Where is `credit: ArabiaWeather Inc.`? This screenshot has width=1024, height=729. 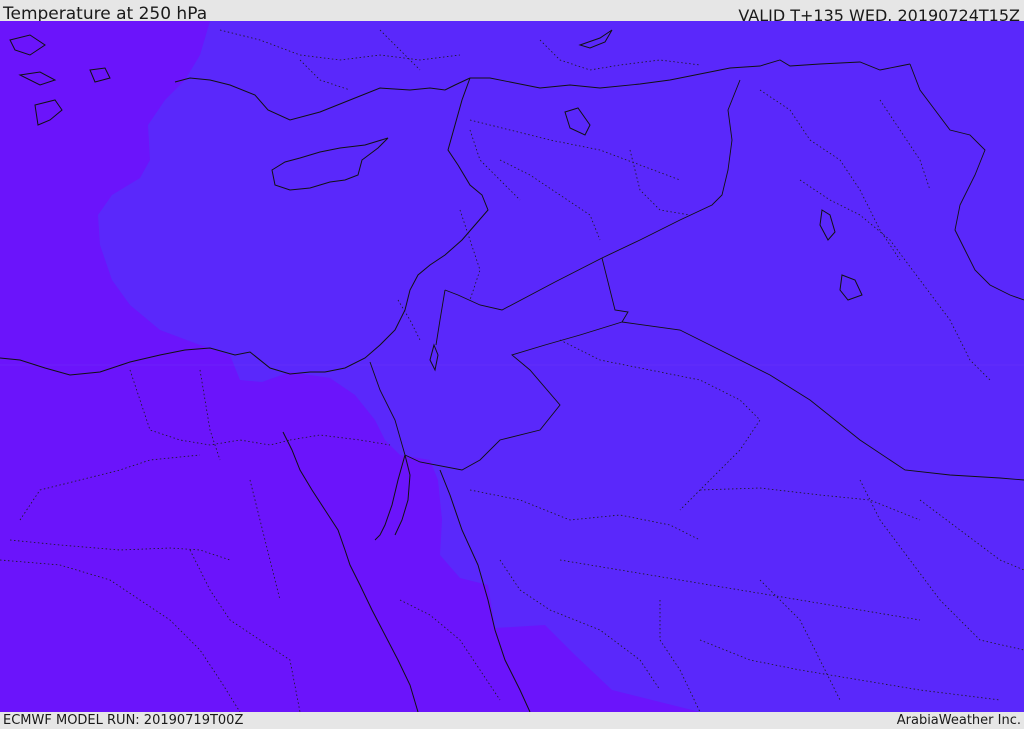 credit: ArabiaWeather Inc. is located at coordinates (958, 720).